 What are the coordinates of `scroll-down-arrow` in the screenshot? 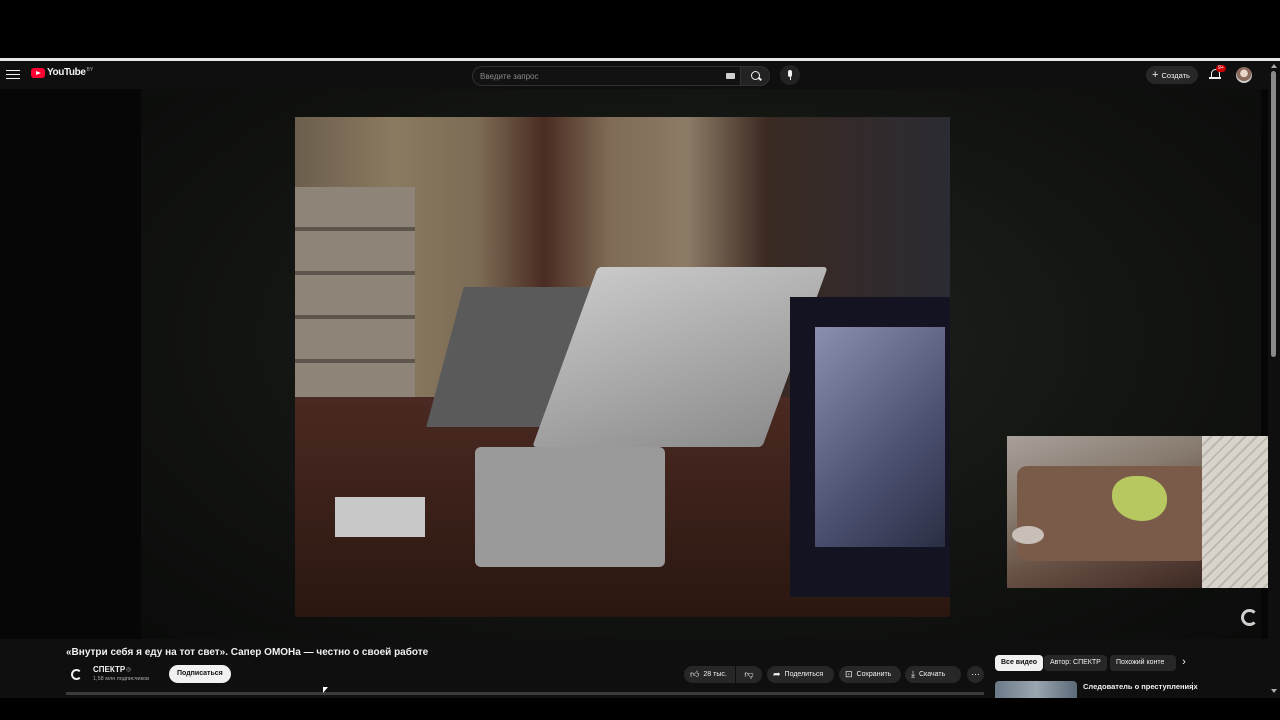 It's located at (1274, 691).